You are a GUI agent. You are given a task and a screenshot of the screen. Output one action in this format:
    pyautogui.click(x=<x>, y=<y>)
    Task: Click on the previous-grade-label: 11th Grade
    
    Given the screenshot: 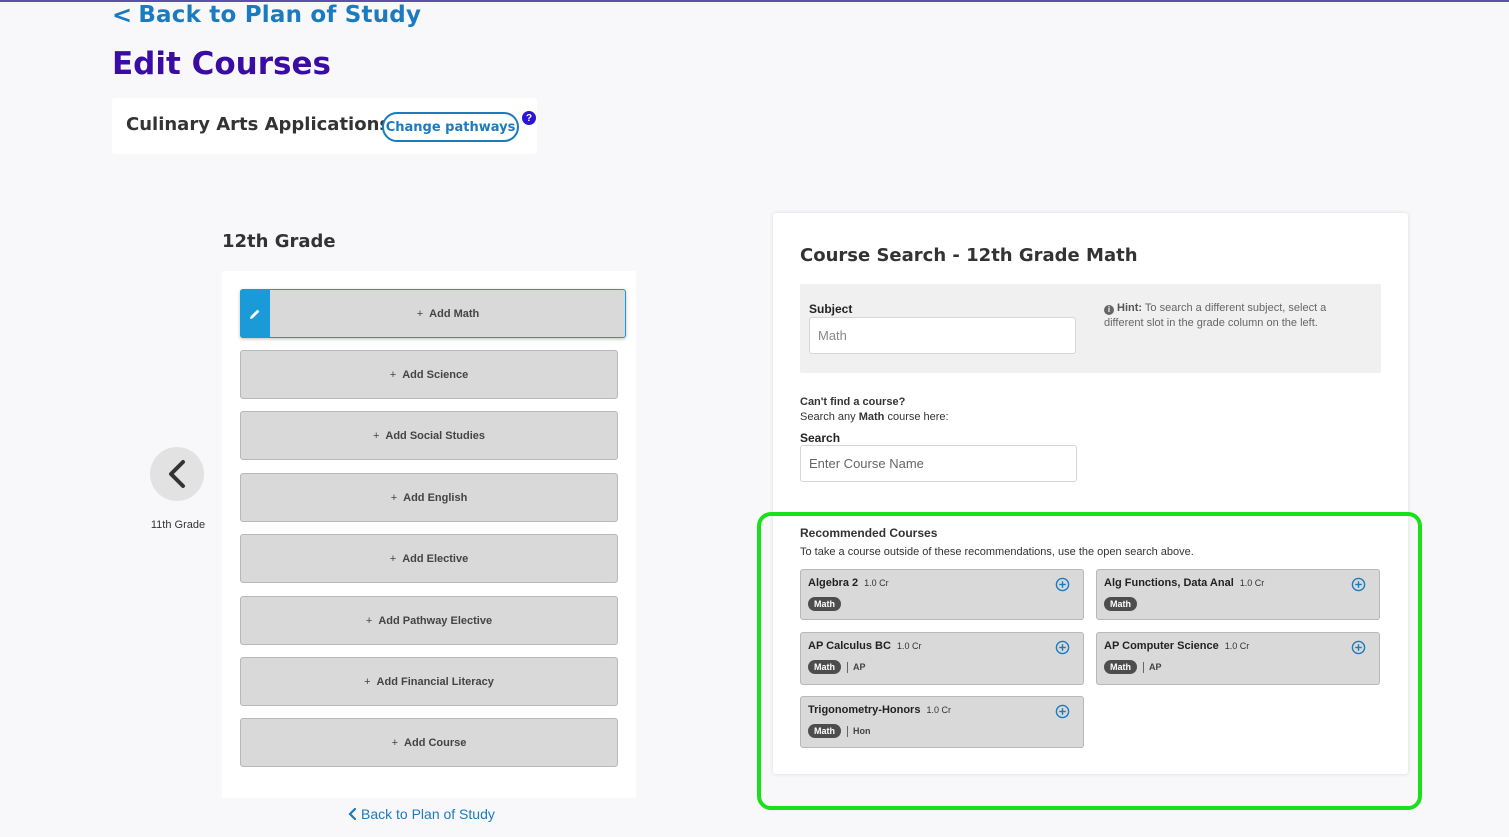 What is the action you would take?
    pyautogui.click(x=178, y=525)
    